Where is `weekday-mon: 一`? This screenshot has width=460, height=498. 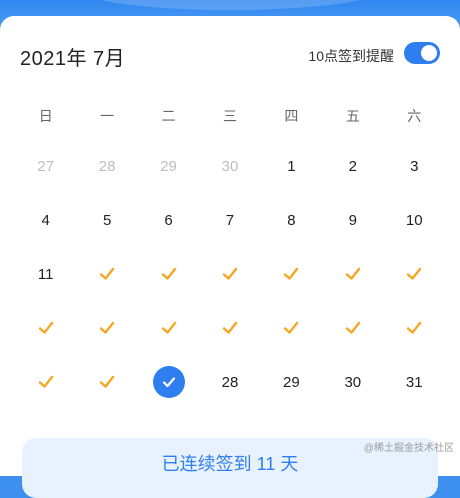
weekday-mon: 一 is located at coordinates (107, 116).